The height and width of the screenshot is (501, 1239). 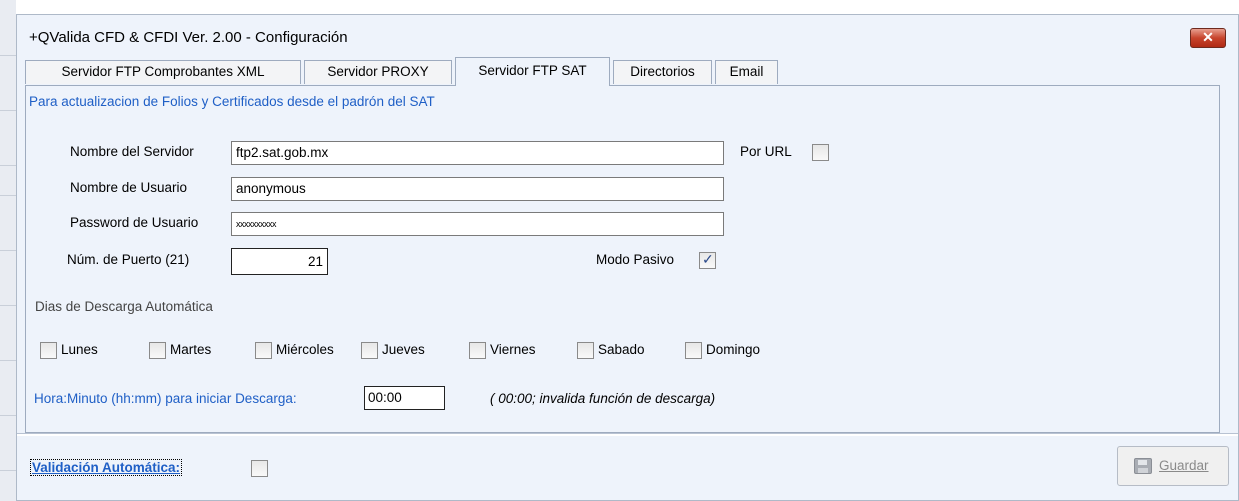 I want to click on day-jueves-label: Jueves, so click(x=403, y=349).